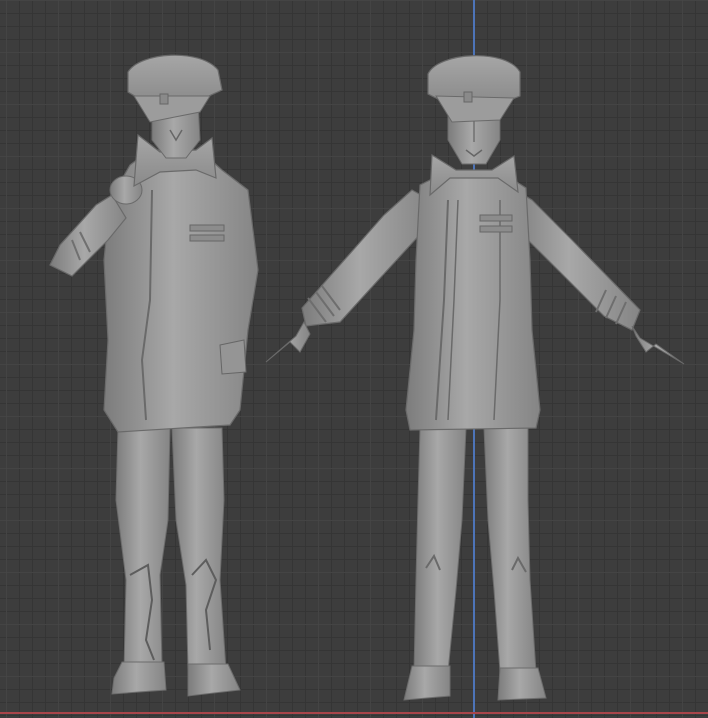 The image size is (708, 718). Describe the element at coordinates (139, 678) in the screenshot. I see `left-figure-right-shoe` at that location.